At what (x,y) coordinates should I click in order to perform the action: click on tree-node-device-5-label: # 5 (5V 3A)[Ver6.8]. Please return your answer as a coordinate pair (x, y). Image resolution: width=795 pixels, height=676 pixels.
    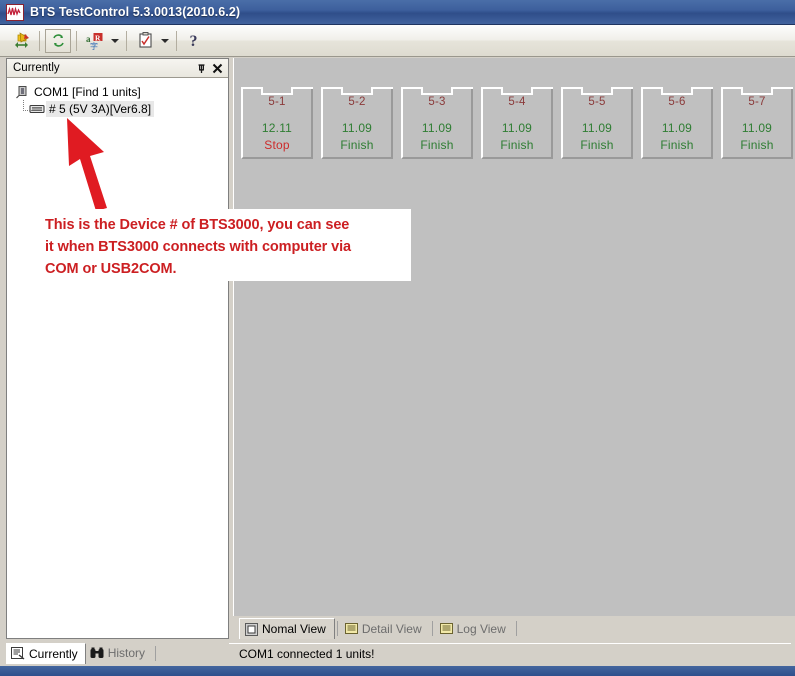
    Looking at the image, I should click on (100, 108).